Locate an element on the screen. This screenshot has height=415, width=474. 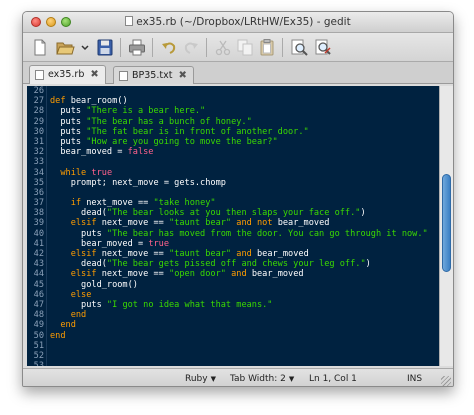
title-bar: ex35.rb (~/Dropbox/LRtHW/Ex35) - gedit is located at coordinates (238, 22).